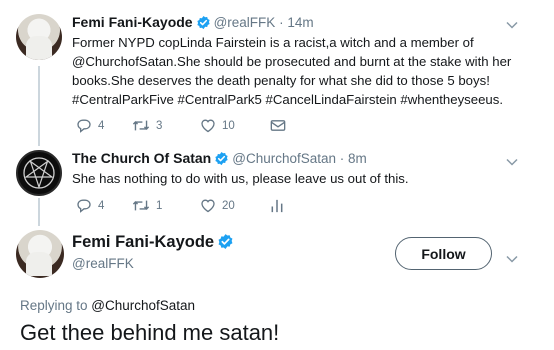 The image size is (554, 350). I want to click on sigil-icon, so click(39, 173).